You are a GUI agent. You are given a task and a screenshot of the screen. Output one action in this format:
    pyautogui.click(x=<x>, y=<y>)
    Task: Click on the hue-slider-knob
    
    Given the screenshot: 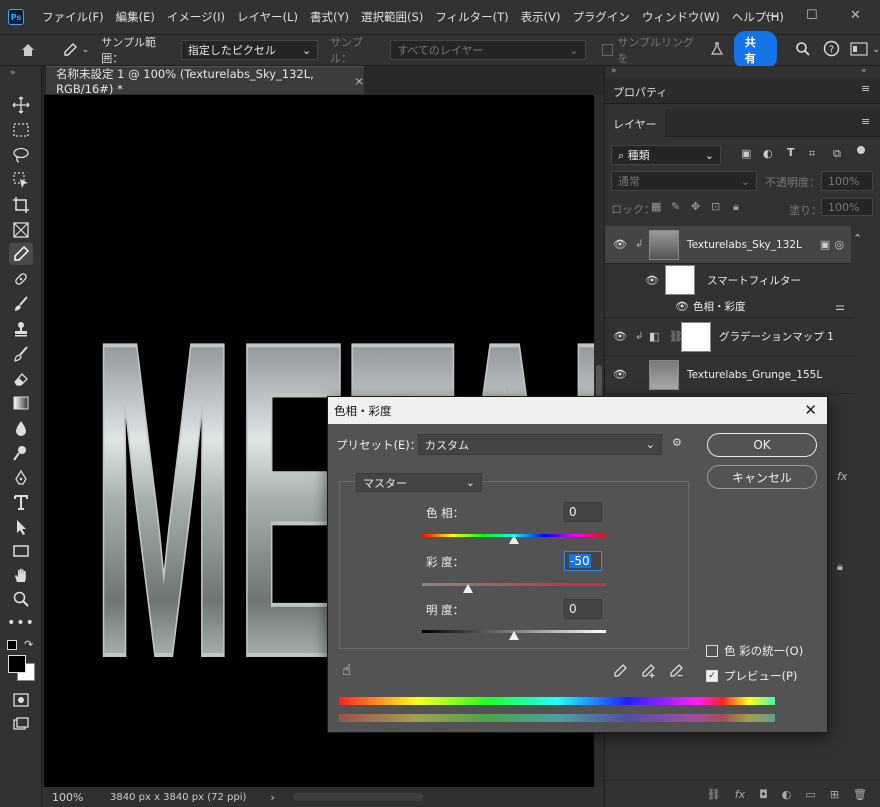 What is the action you would take?
    pyautogui.click(x=514, y=539)
    